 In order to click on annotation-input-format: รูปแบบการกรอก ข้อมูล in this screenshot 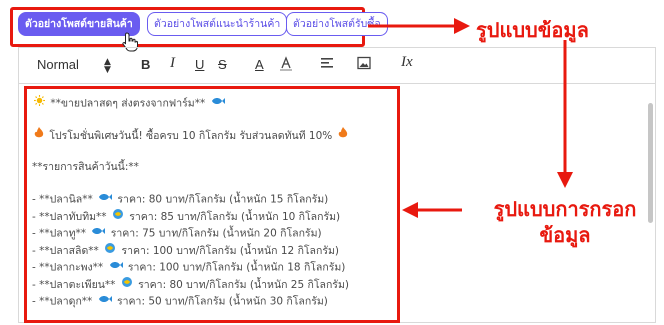, I will do `click(565, 222)`.